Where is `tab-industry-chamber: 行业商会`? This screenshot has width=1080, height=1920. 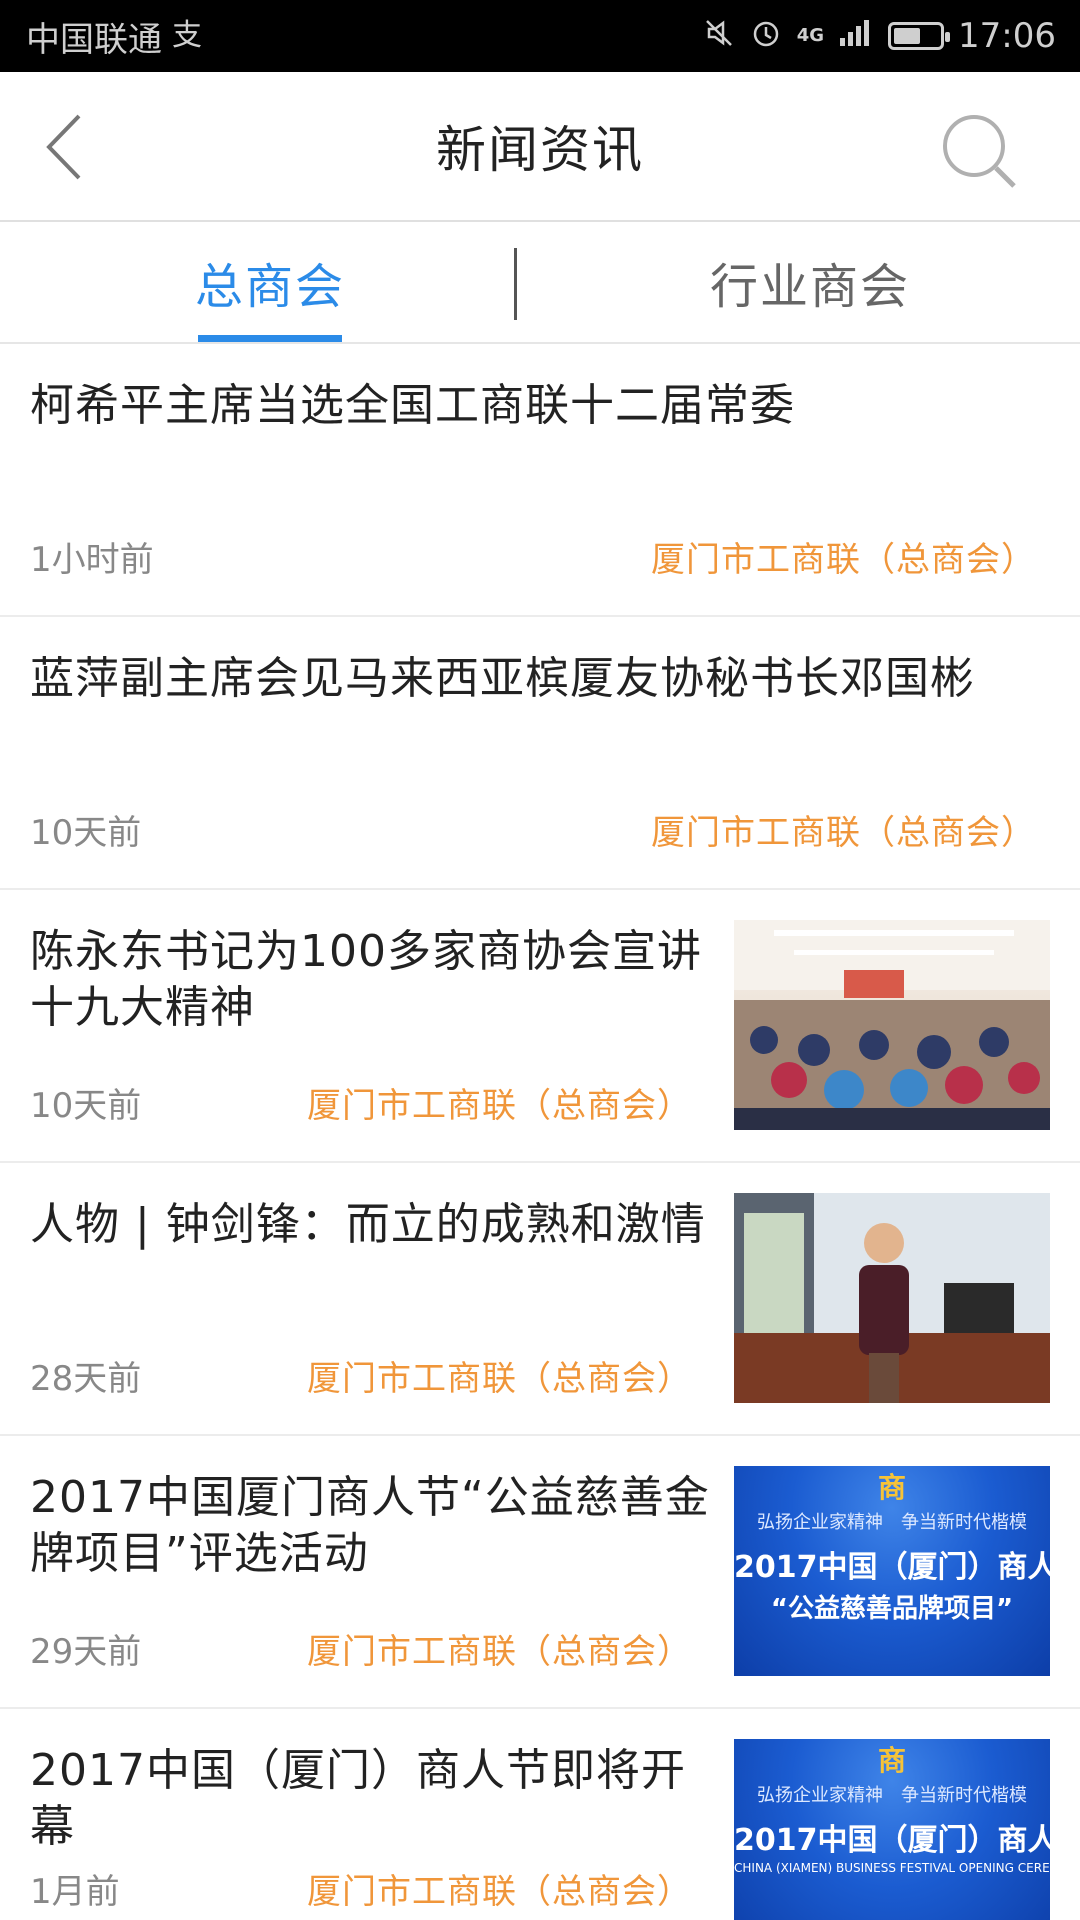 tab-industry-chamber: 行业商会 is located at coordinates (810, 282).